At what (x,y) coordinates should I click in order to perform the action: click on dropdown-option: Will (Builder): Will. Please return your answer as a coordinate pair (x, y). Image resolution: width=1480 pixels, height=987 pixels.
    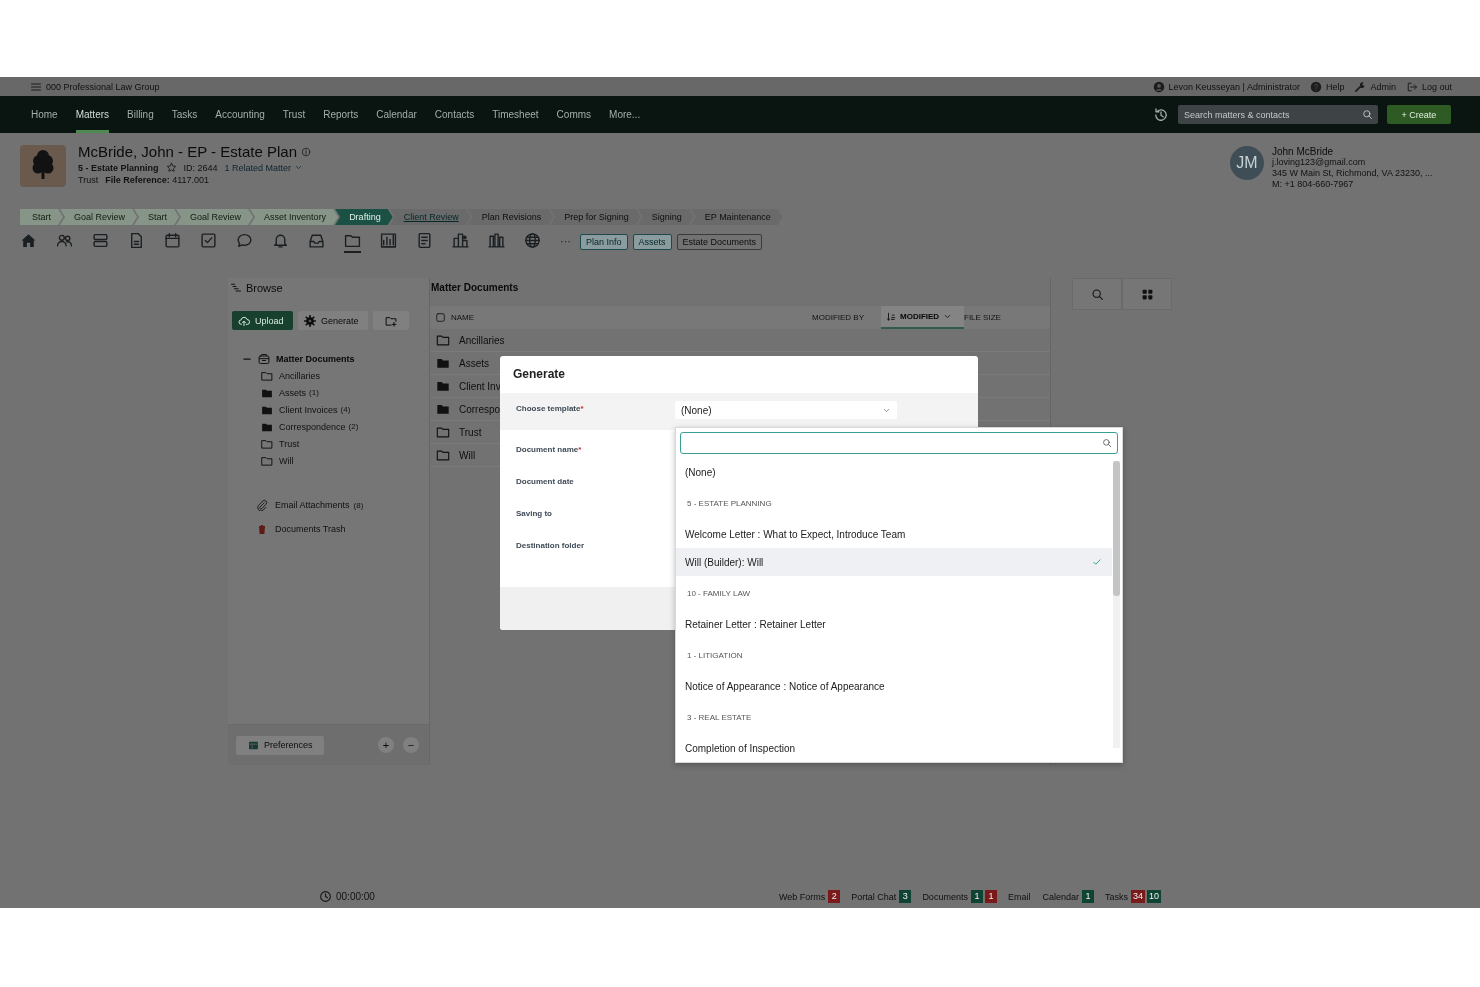
    Looking at the image, I should click on (894, 562).